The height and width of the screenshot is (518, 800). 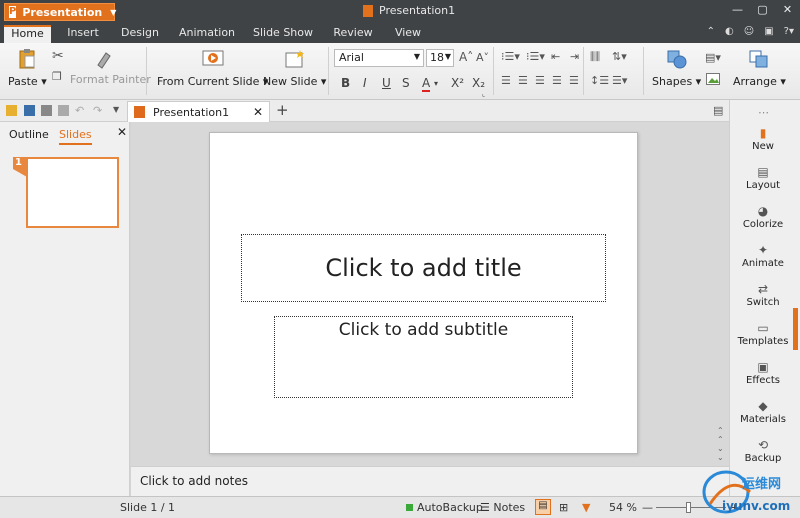 What do you see at coordinates (763, 295) in the screenshot?
I see `taskpane-switch: ⇄ Switch` at bounding box center [763, 295].